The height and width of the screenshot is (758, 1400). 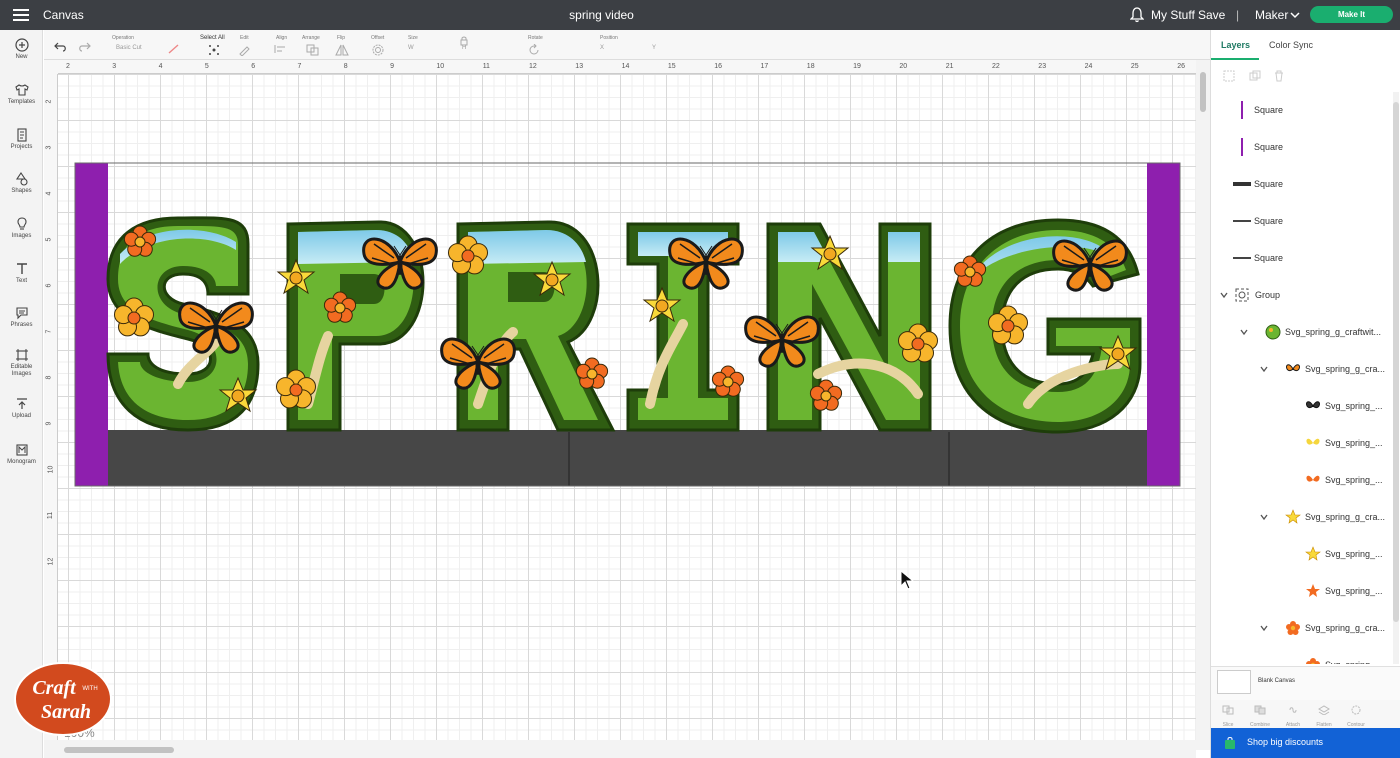 I want to click on position-y-field: Y, so click(x=654, y=48).